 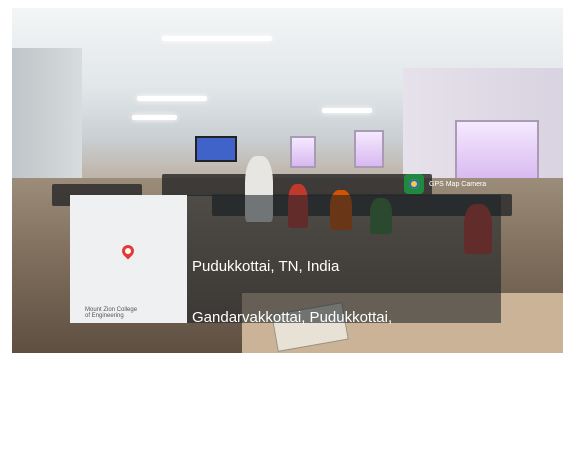 What do you see at coordinates (128, 251) in the screenshot?
I see `map-pin-icon` at bounding box center [128, 251].